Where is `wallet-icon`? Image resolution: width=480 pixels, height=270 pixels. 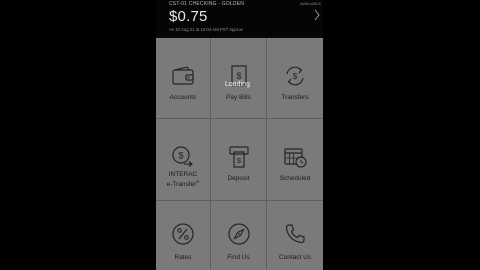 wallet-icon is located at coordinates (183, 75).